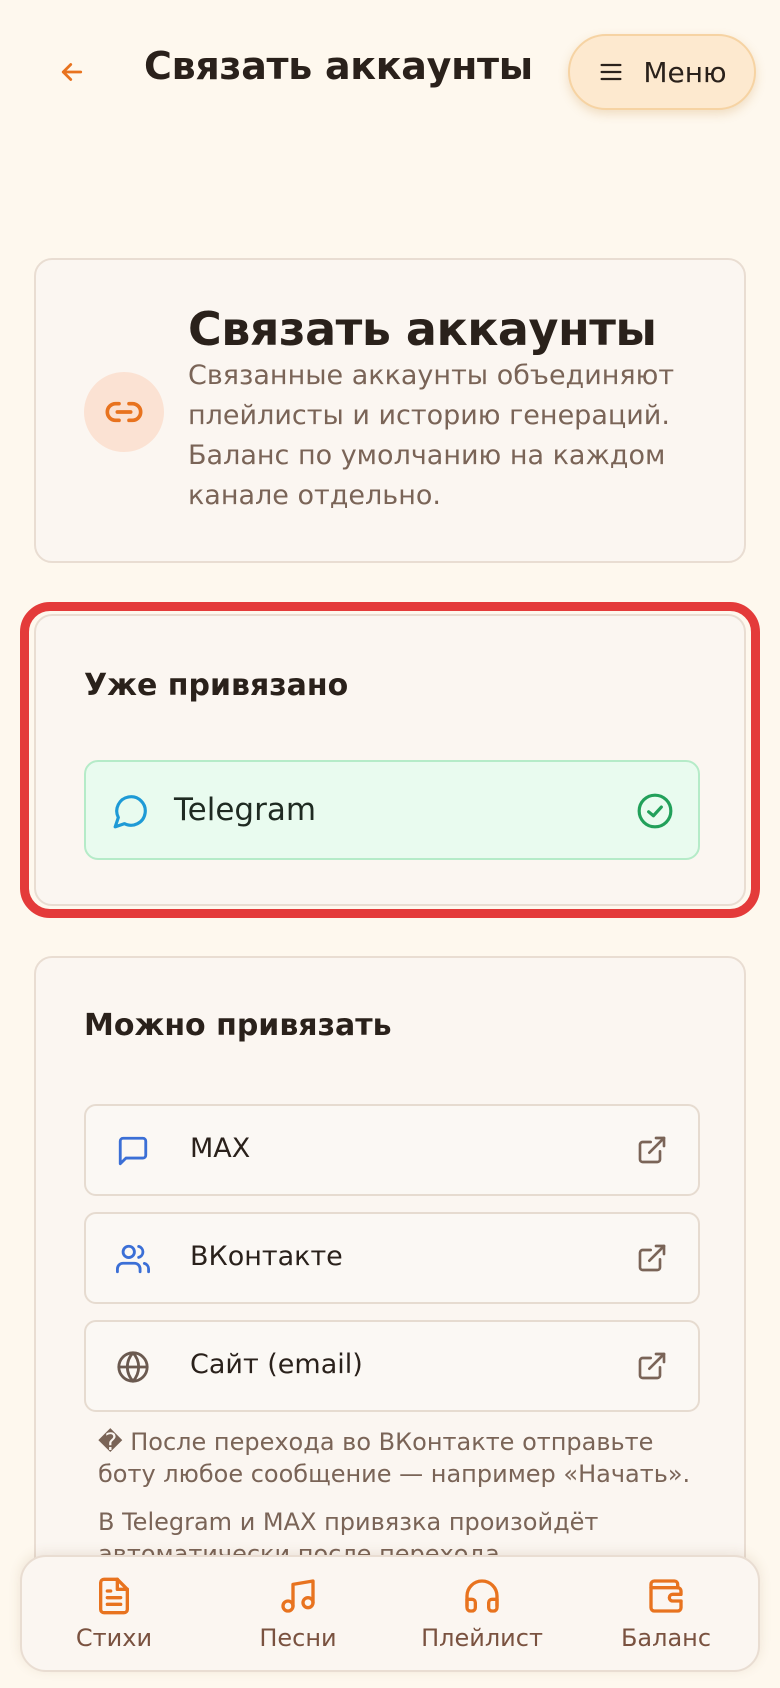 This screenshot has width=780, height=1688. Describe the element at coordinates (666, 1595) in the screenshot. I see `wallet-icon` at that location.